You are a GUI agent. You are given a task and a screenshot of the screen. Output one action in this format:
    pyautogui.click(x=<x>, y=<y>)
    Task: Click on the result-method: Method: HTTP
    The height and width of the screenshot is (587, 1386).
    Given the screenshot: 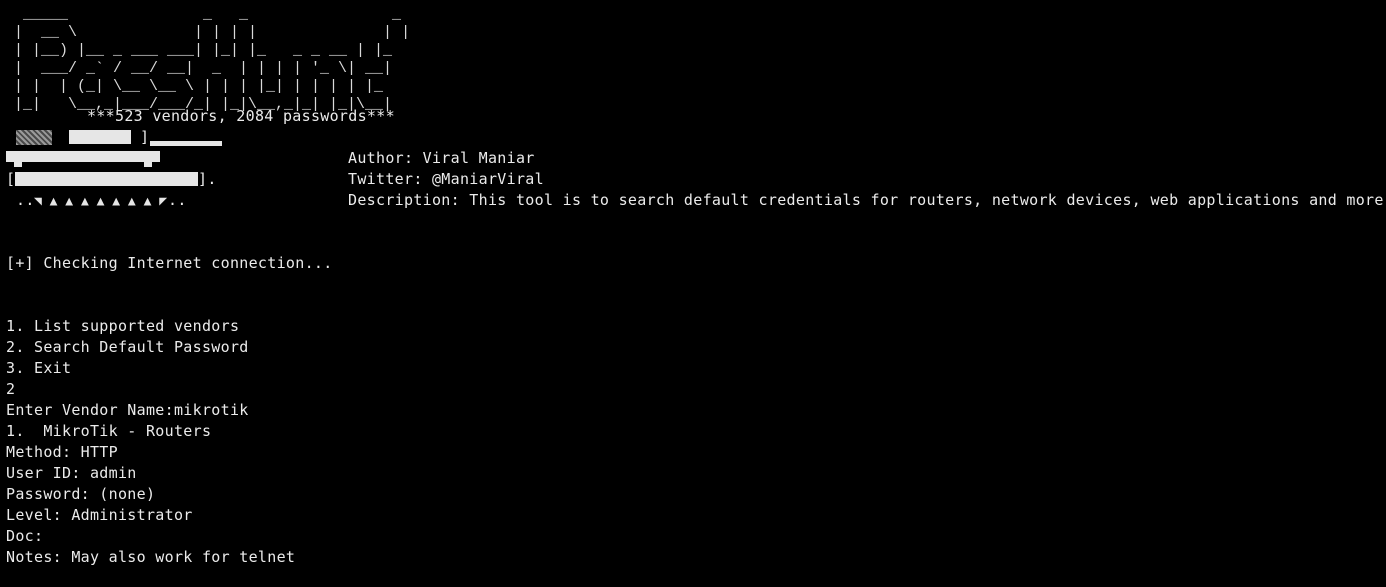 What is the action you would take?
    pyautogui.click(x=62, y=452)
    